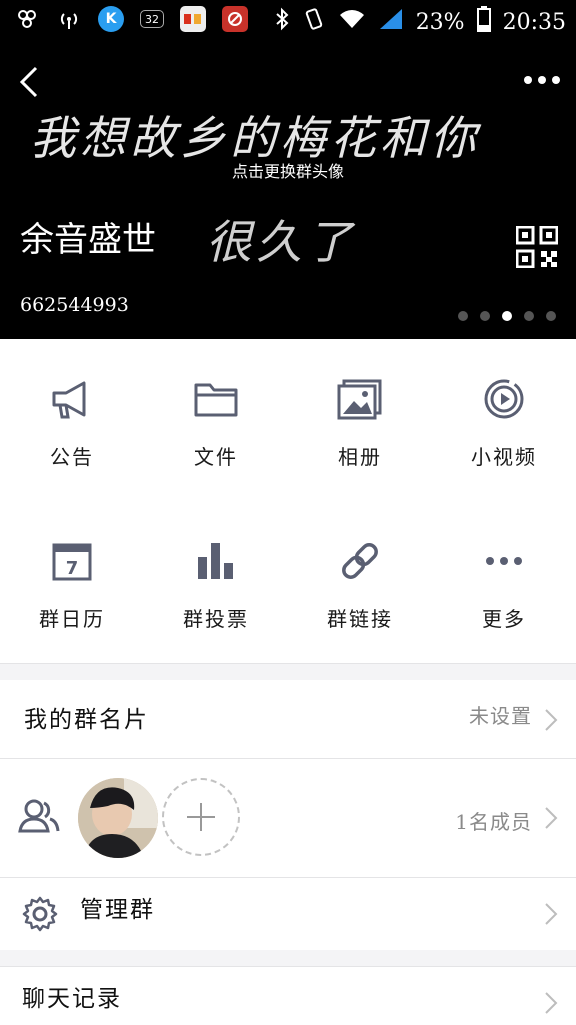 Image resolution: width=576 pixels, height=1025 pixels. I want to click on wifi-icon, so click(352, 22).